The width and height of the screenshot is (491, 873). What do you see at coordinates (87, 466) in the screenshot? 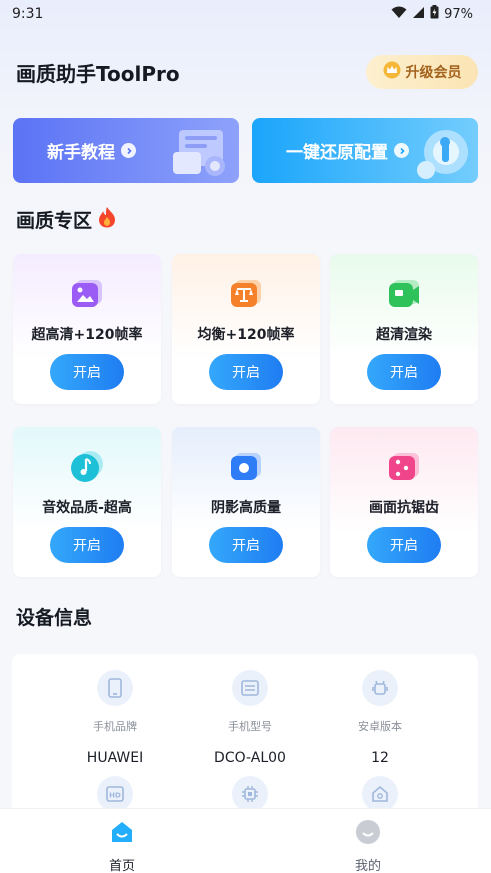
I see `music-note-icon` at bounding box center [87, 466].